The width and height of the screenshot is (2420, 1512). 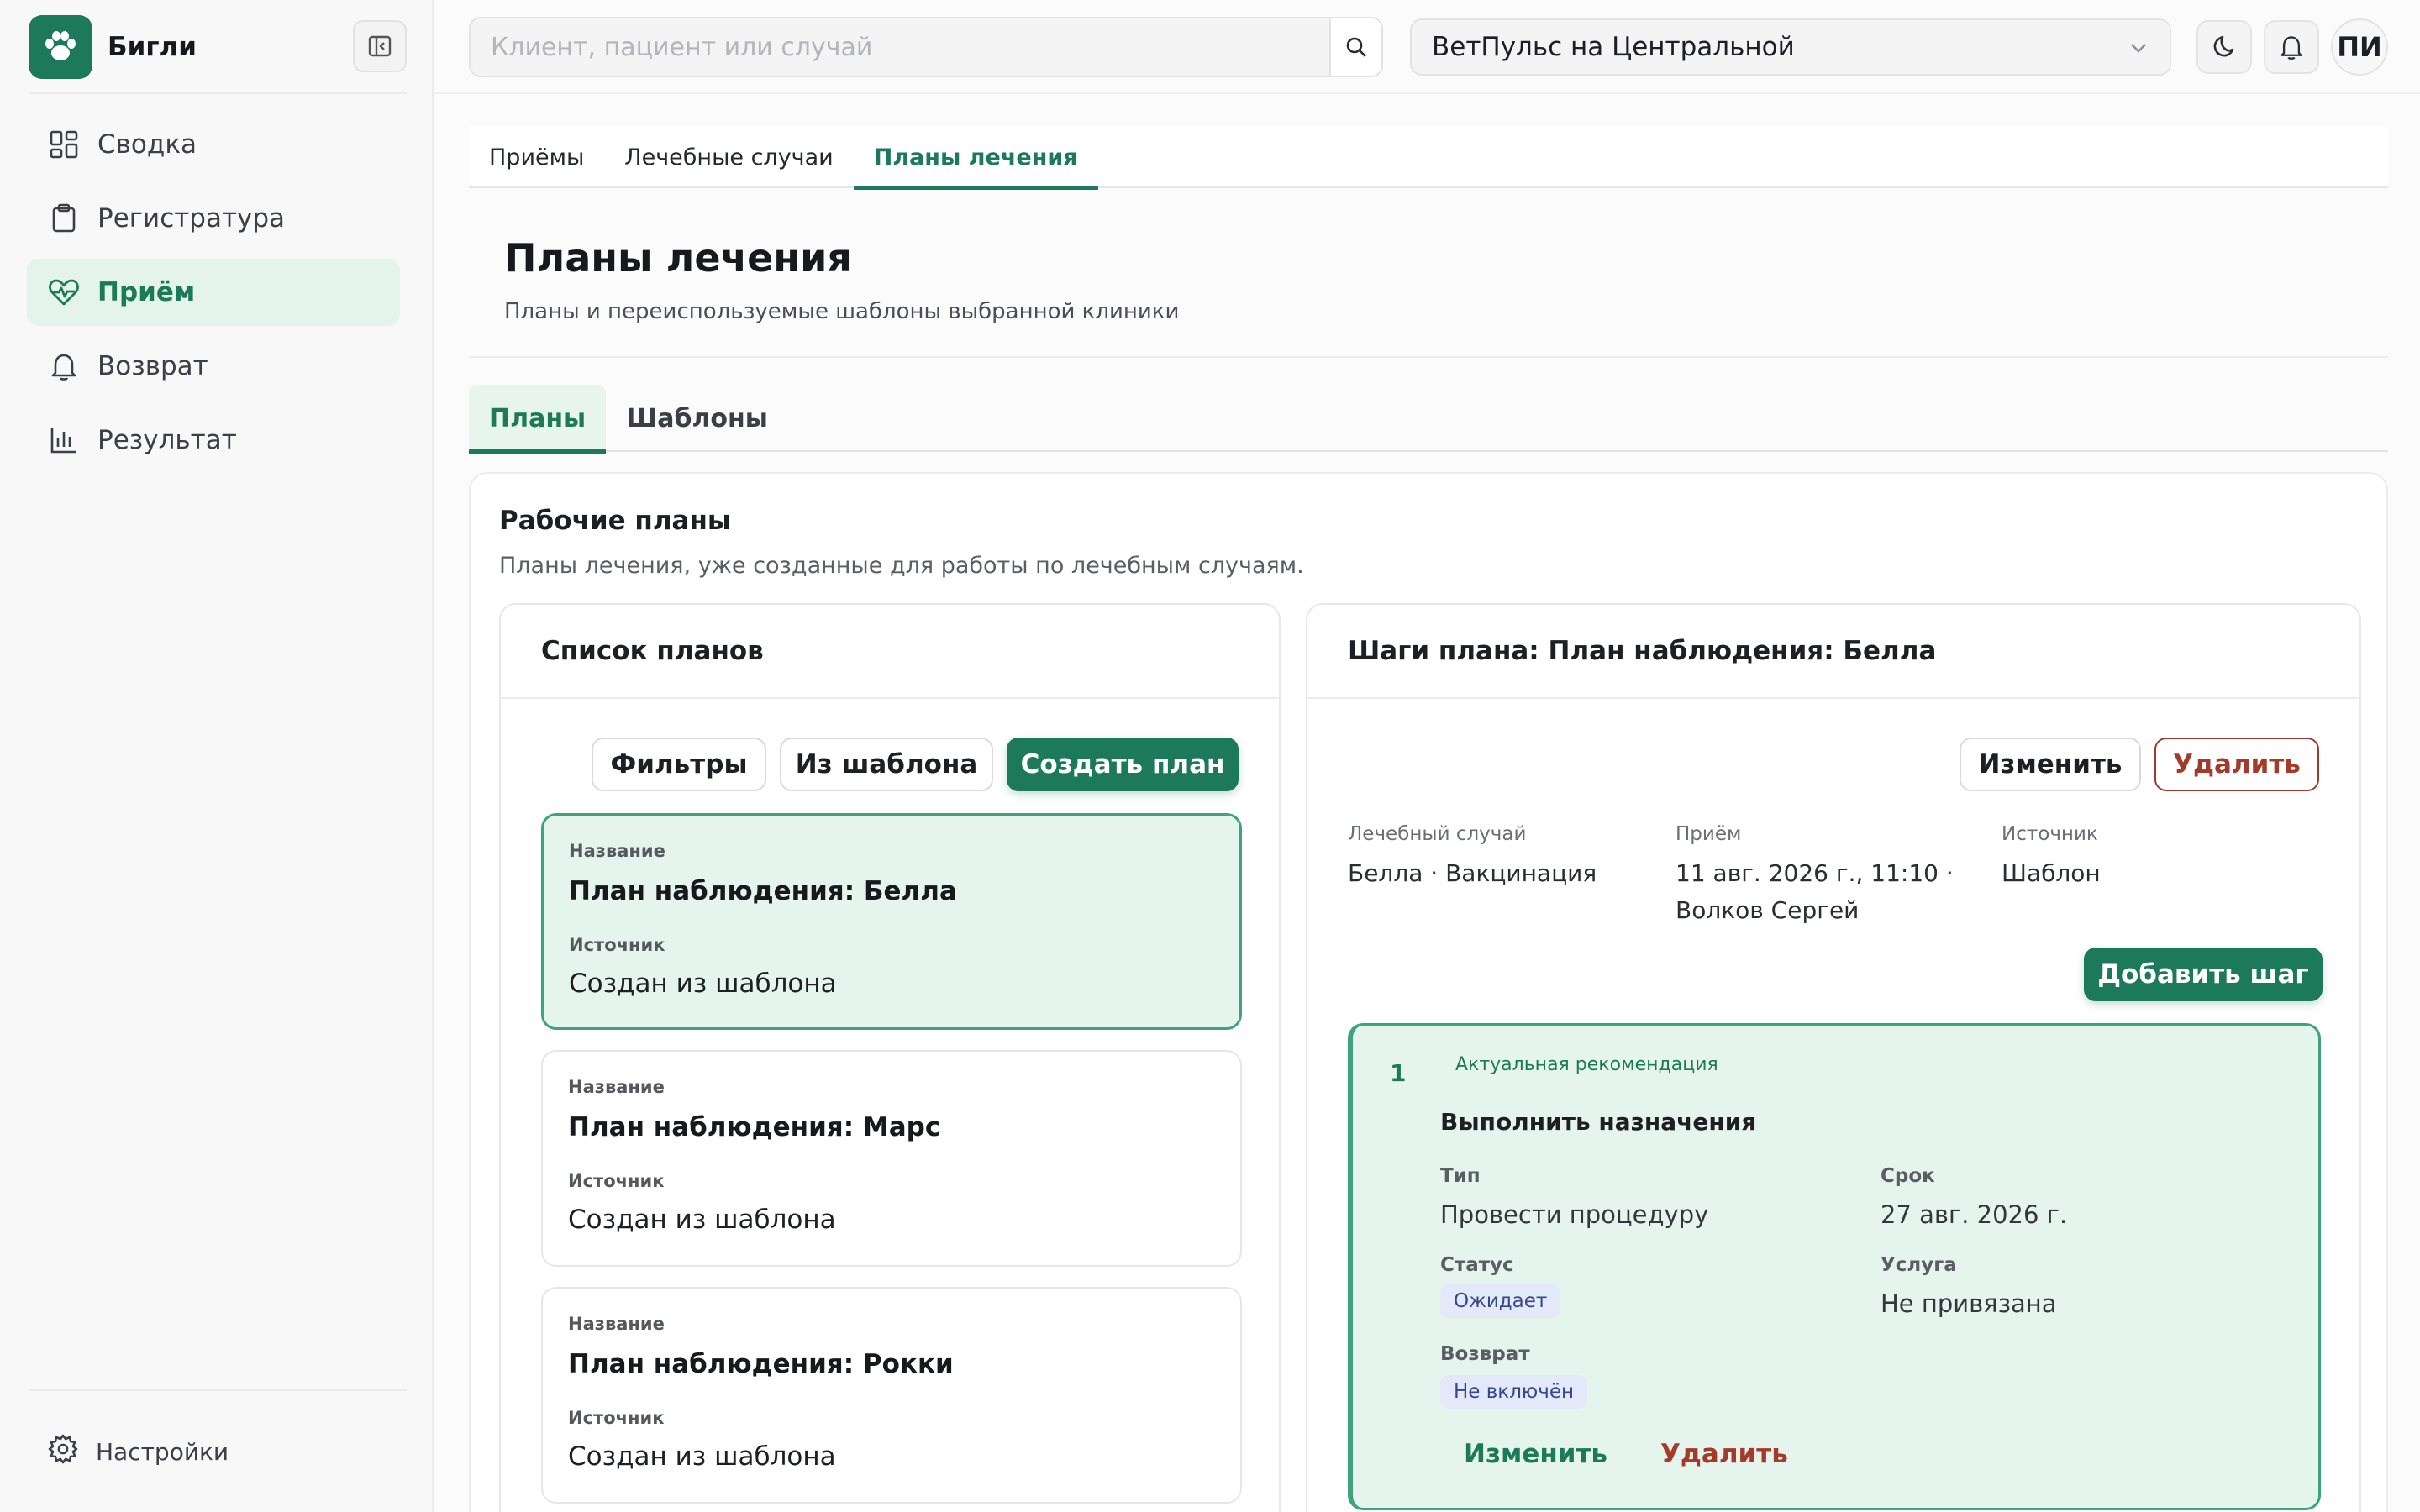 I want to click on clinic-select-value: ВетПульс на Центральной, so click(x=1614, y=47).